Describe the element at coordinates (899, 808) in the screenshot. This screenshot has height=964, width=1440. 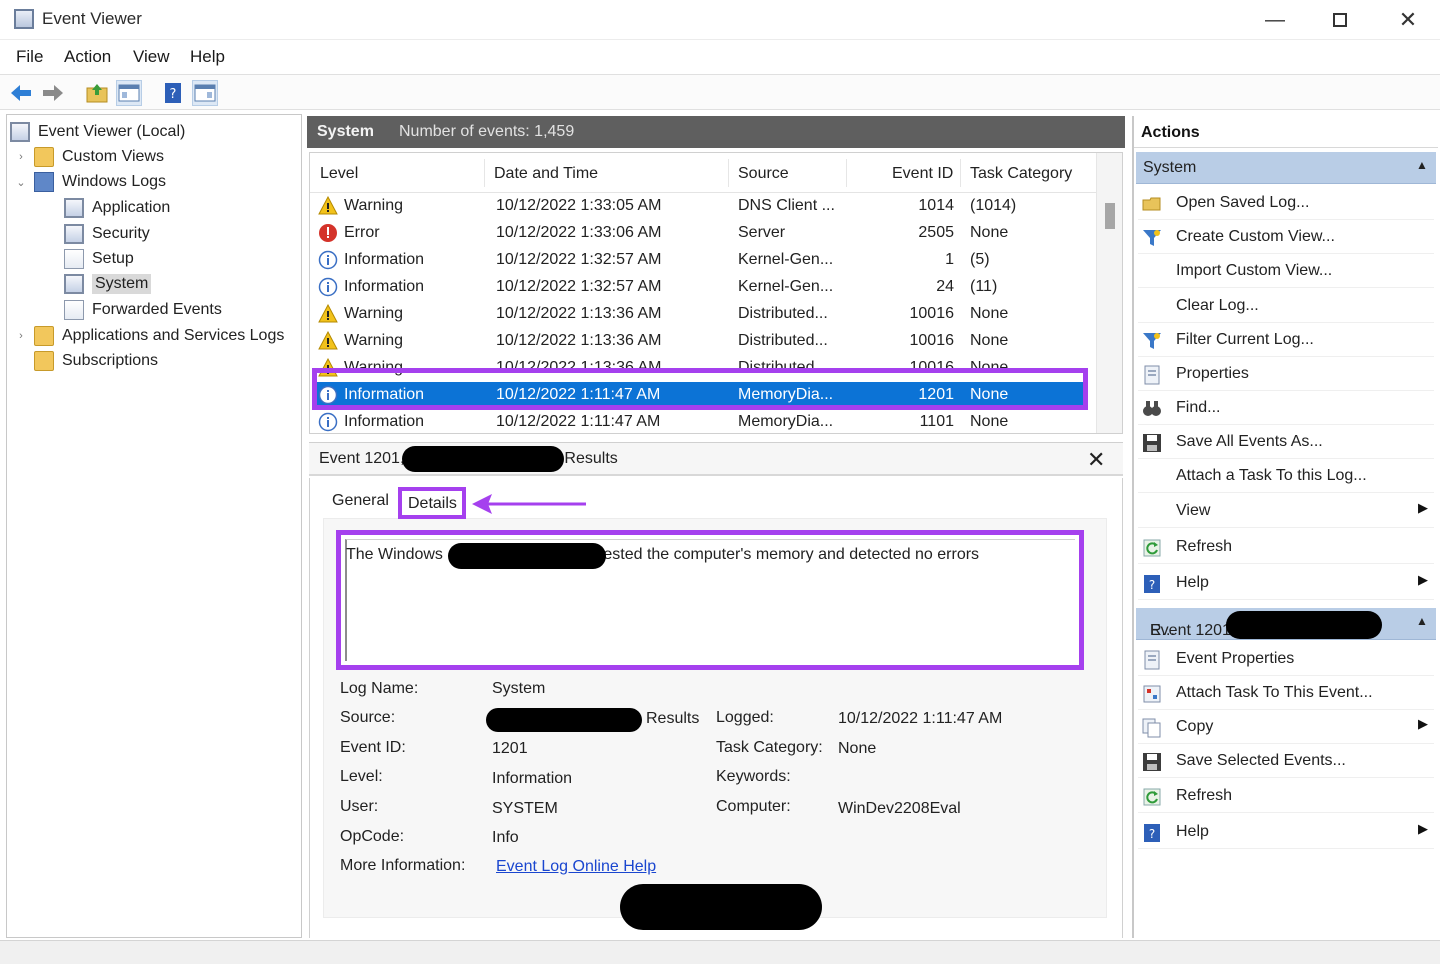
I see `value-computer: WinDev2208Eval` at that location.